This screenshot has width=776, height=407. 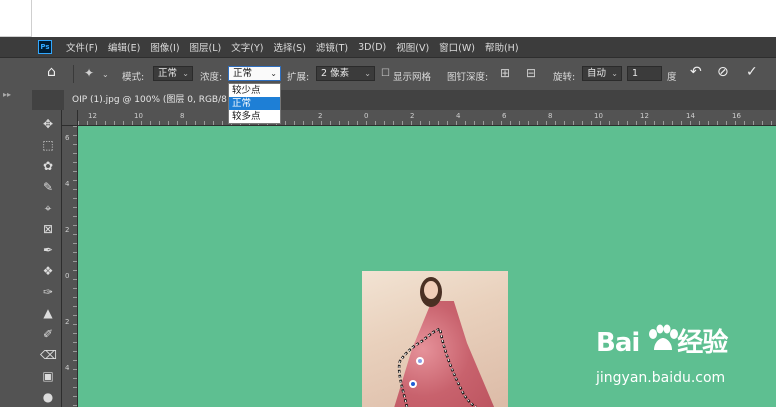 I want to click on menu-edit: 编辑(E), so click(x=124, y=47).